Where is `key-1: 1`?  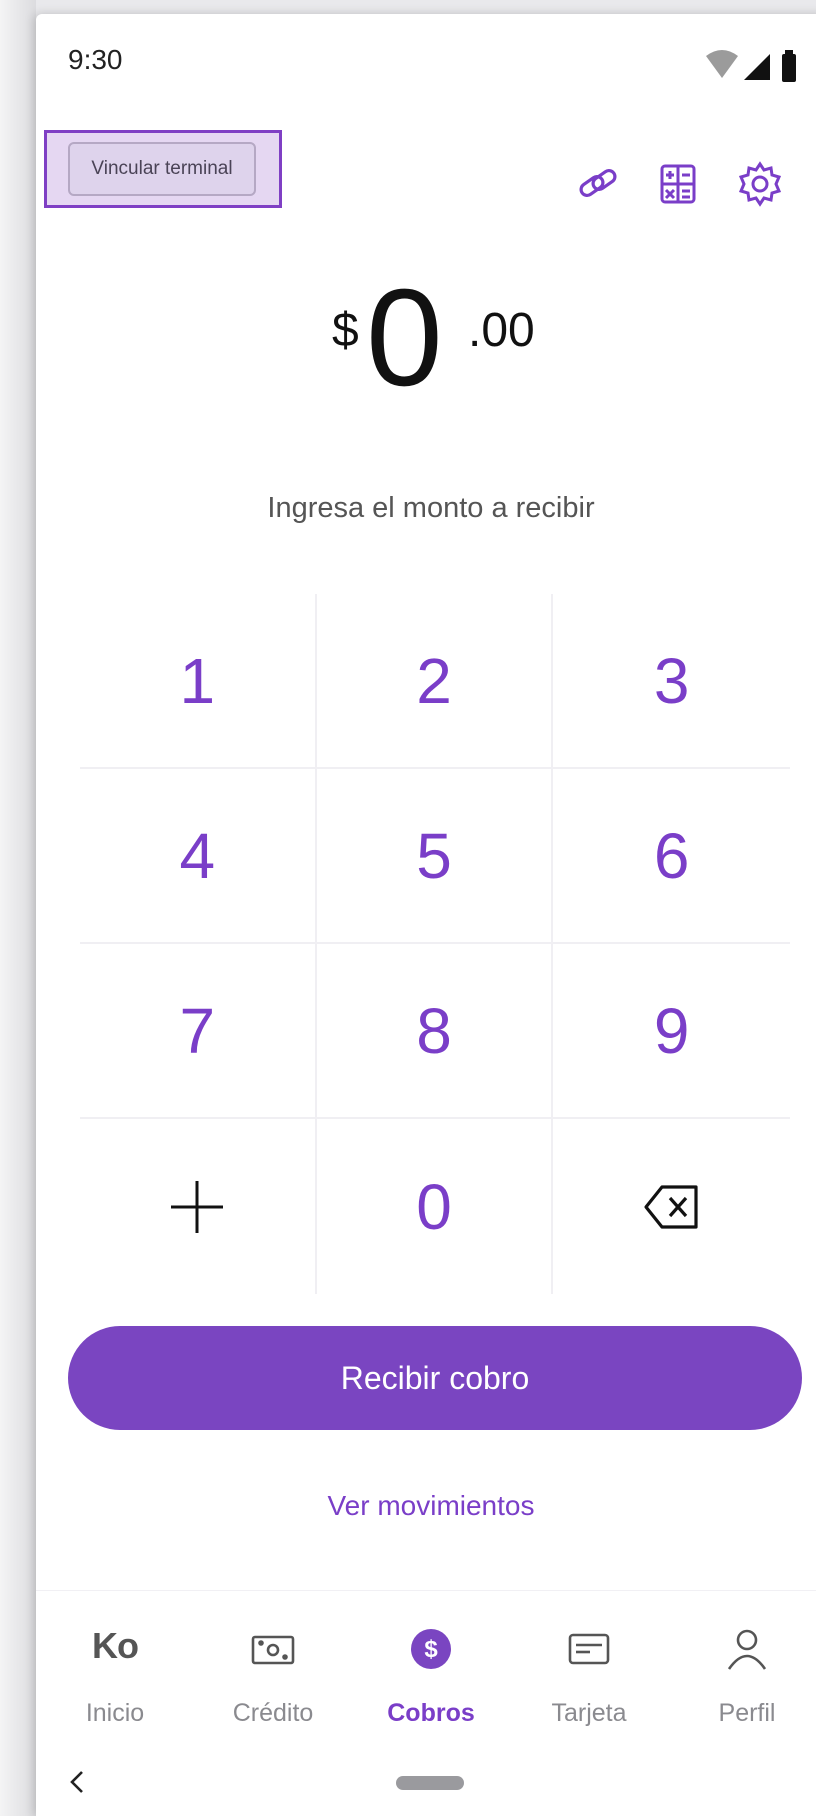 key-1: 1 is located at coordinates (198, 681).